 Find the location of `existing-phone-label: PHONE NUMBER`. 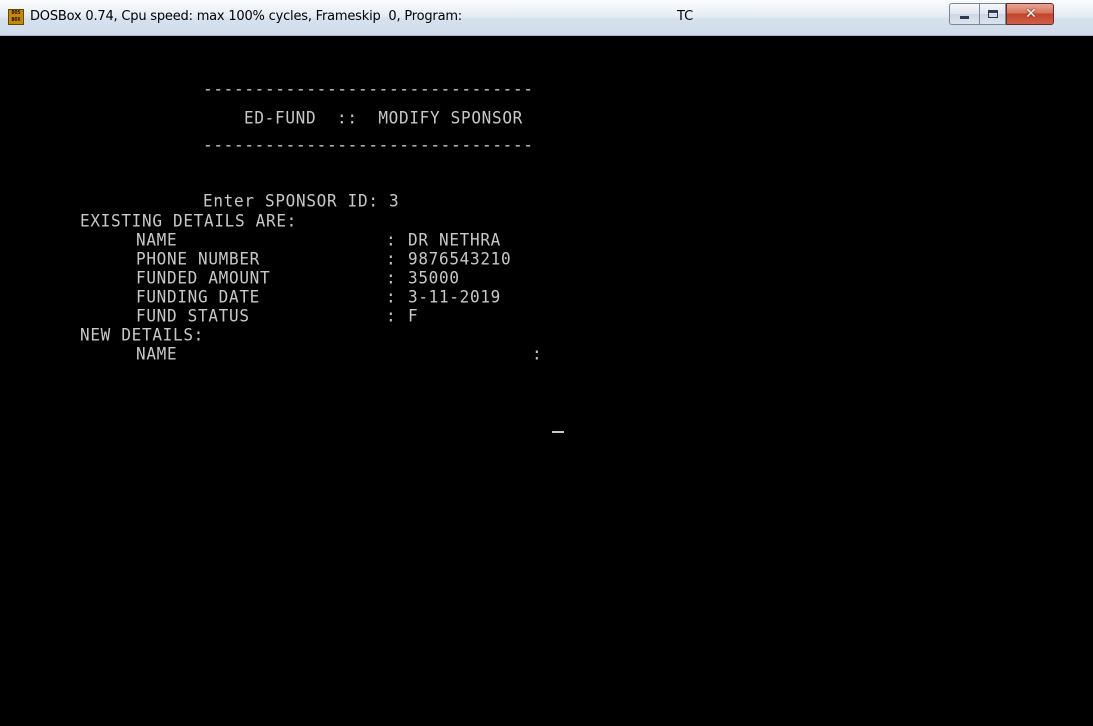

existing-phone-label: PHONE NUMBER is located at coordinates (198, 258).